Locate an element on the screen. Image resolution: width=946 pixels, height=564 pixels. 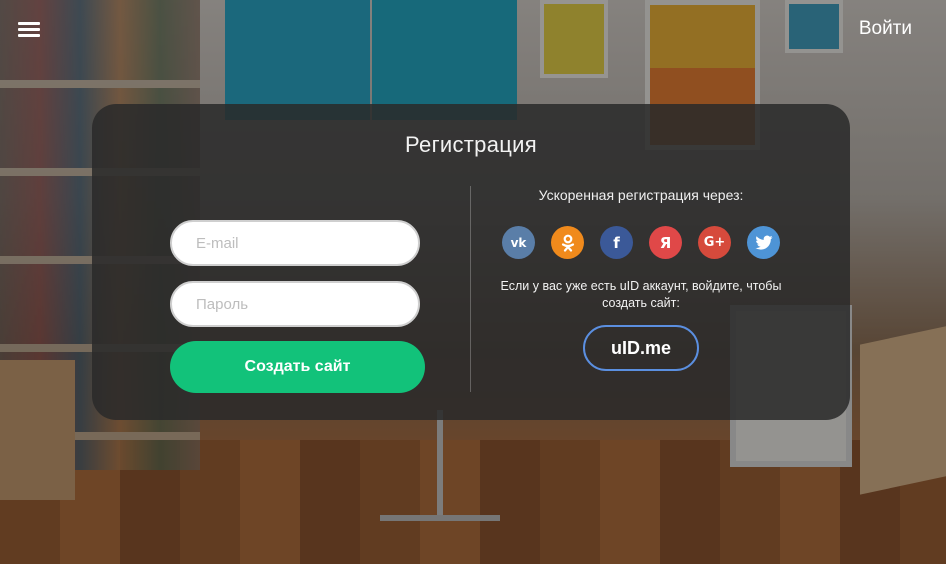
google-plus-icon: G+ is located at coordinates (714, 242).